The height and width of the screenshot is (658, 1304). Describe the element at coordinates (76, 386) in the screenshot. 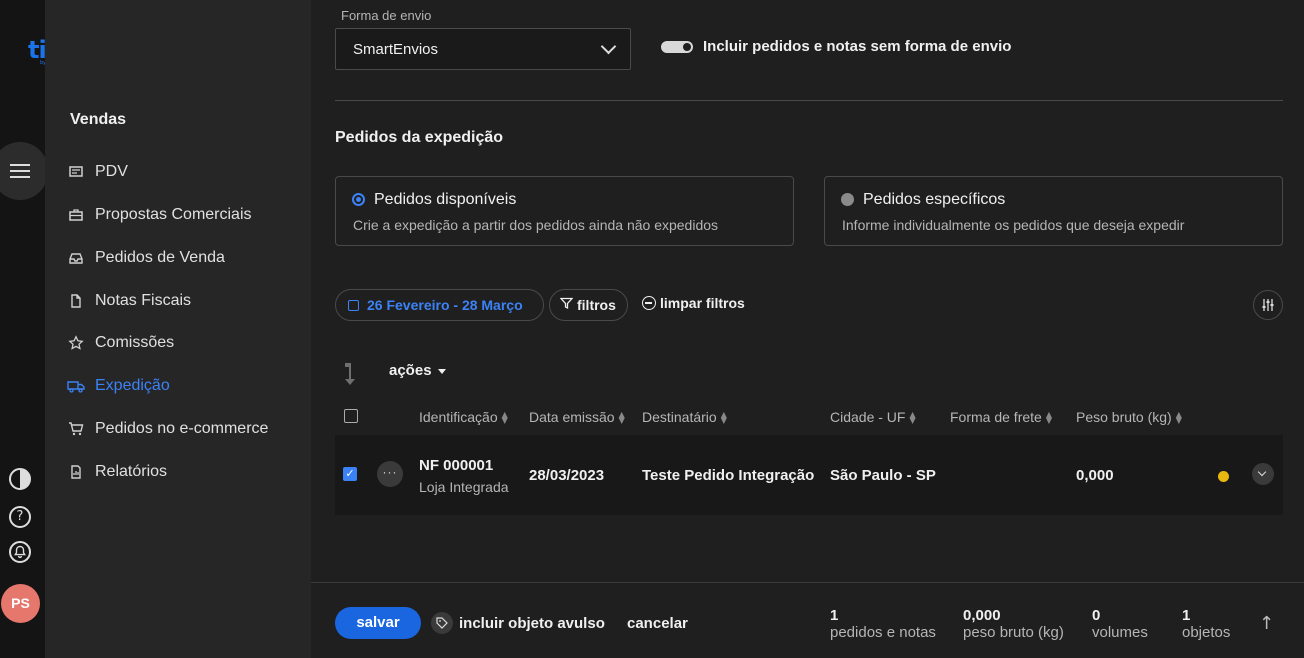

I see `truck-icon` at that location.